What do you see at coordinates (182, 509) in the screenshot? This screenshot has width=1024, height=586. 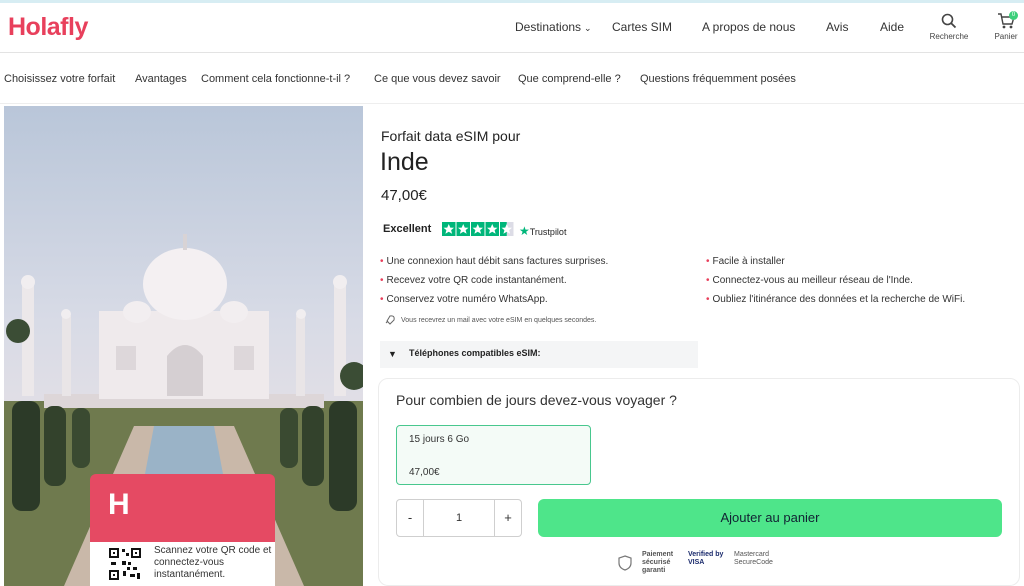 I see `holafly-card: H` at bounding box center [182, 509].